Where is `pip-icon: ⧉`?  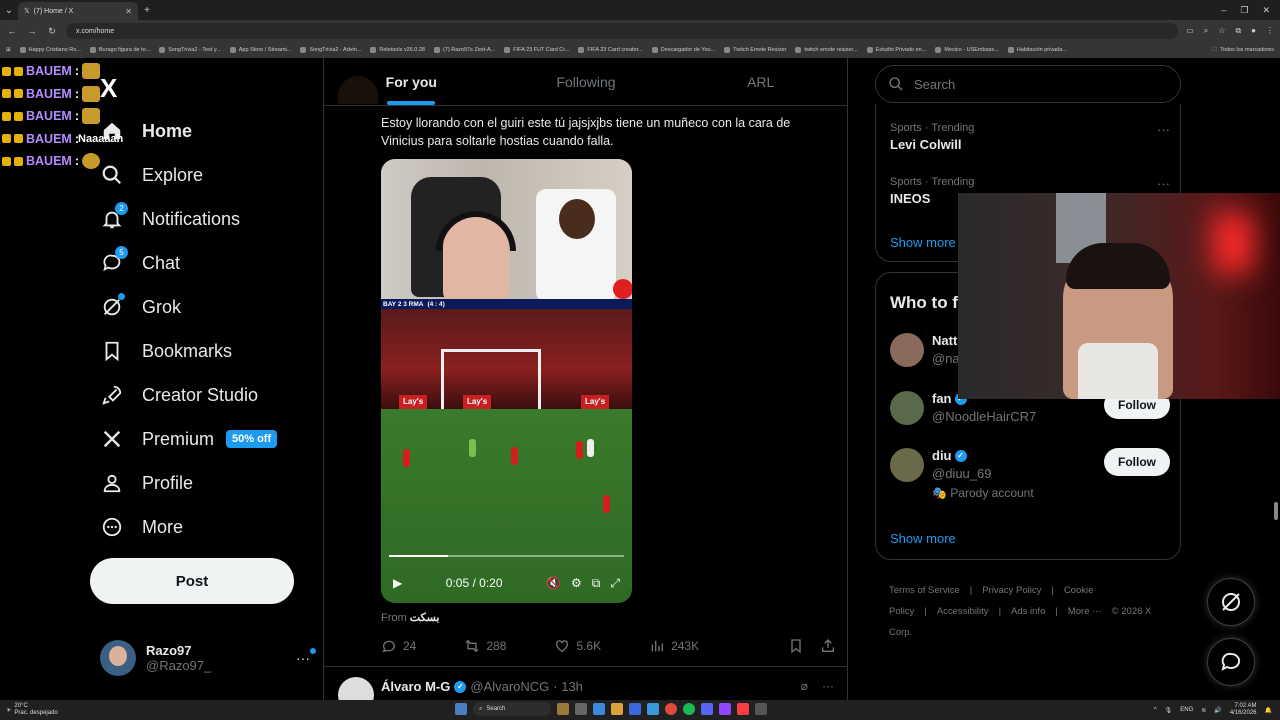 pip-icon: ⧉ is located at coordinates (596, 583).